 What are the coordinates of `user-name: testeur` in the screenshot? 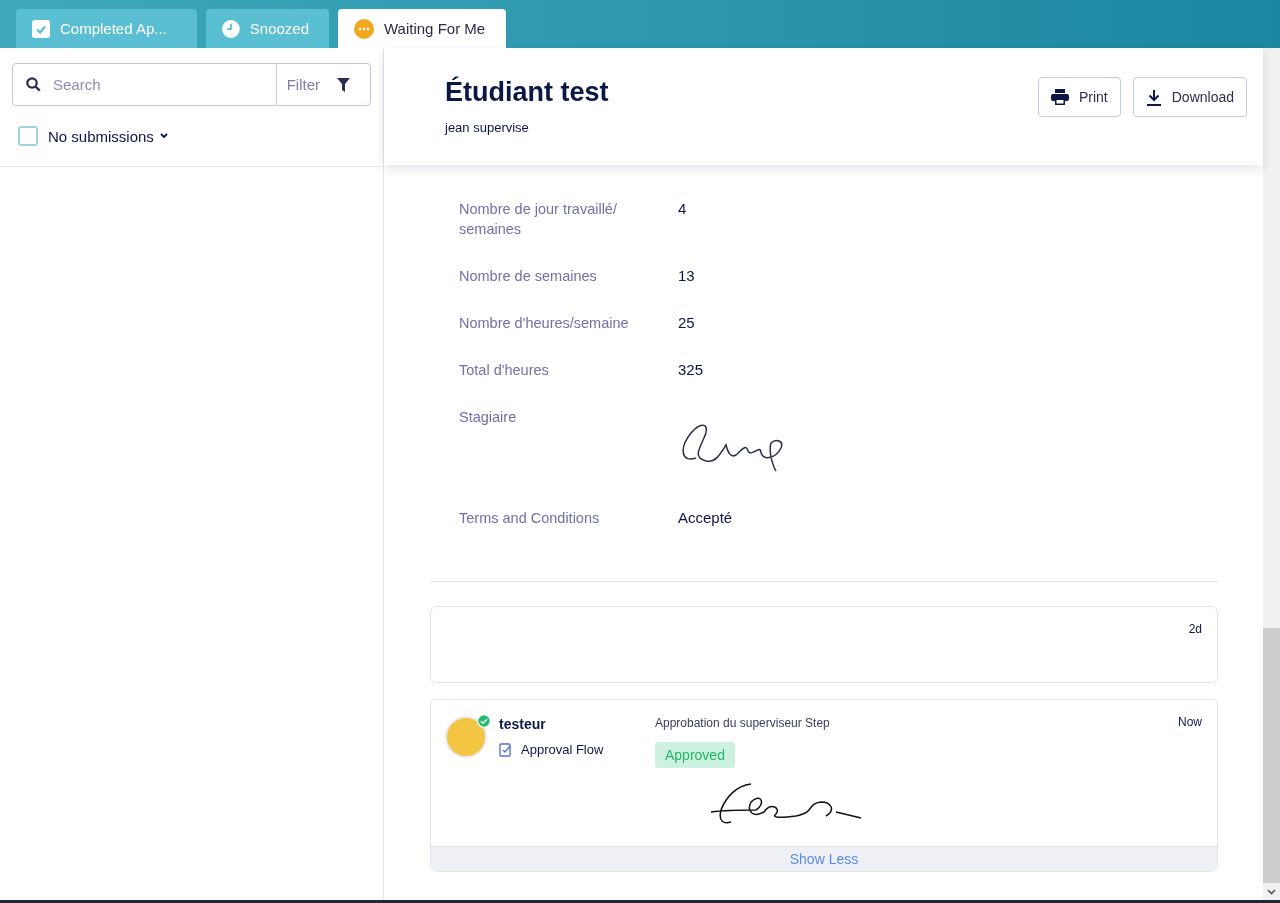 It's located at (523, 724).